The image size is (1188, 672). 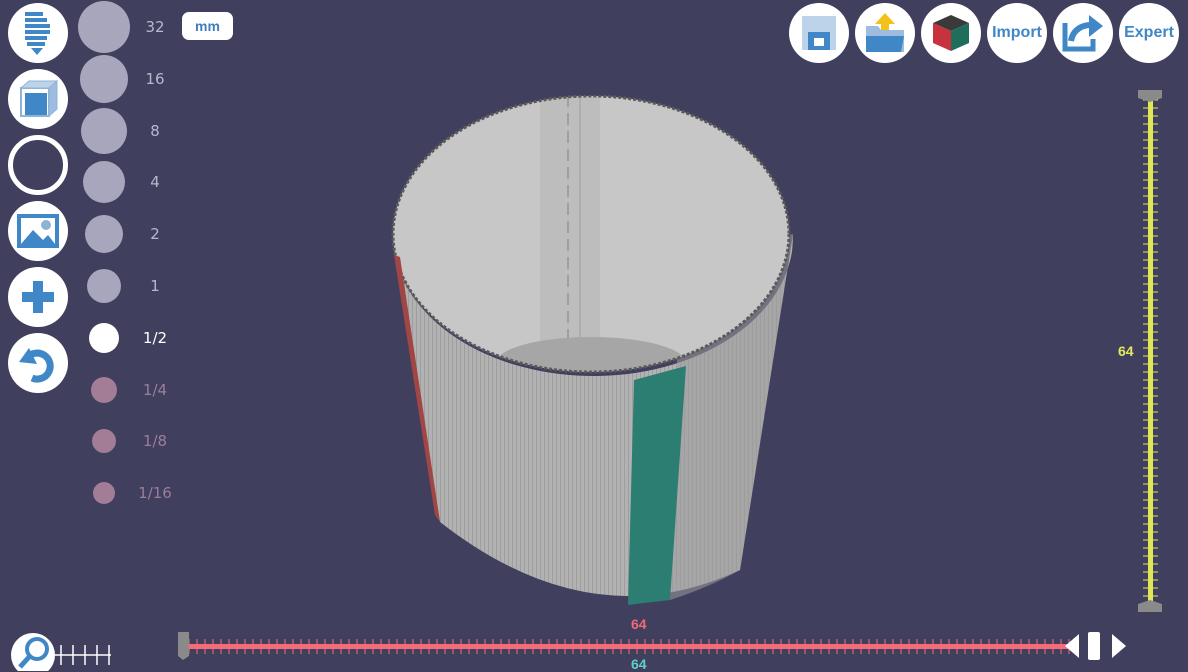 What do you see at coordinates (155, 78) in the screenshot?
I see `size-option-label: 16` at bounding box center [155, 78].